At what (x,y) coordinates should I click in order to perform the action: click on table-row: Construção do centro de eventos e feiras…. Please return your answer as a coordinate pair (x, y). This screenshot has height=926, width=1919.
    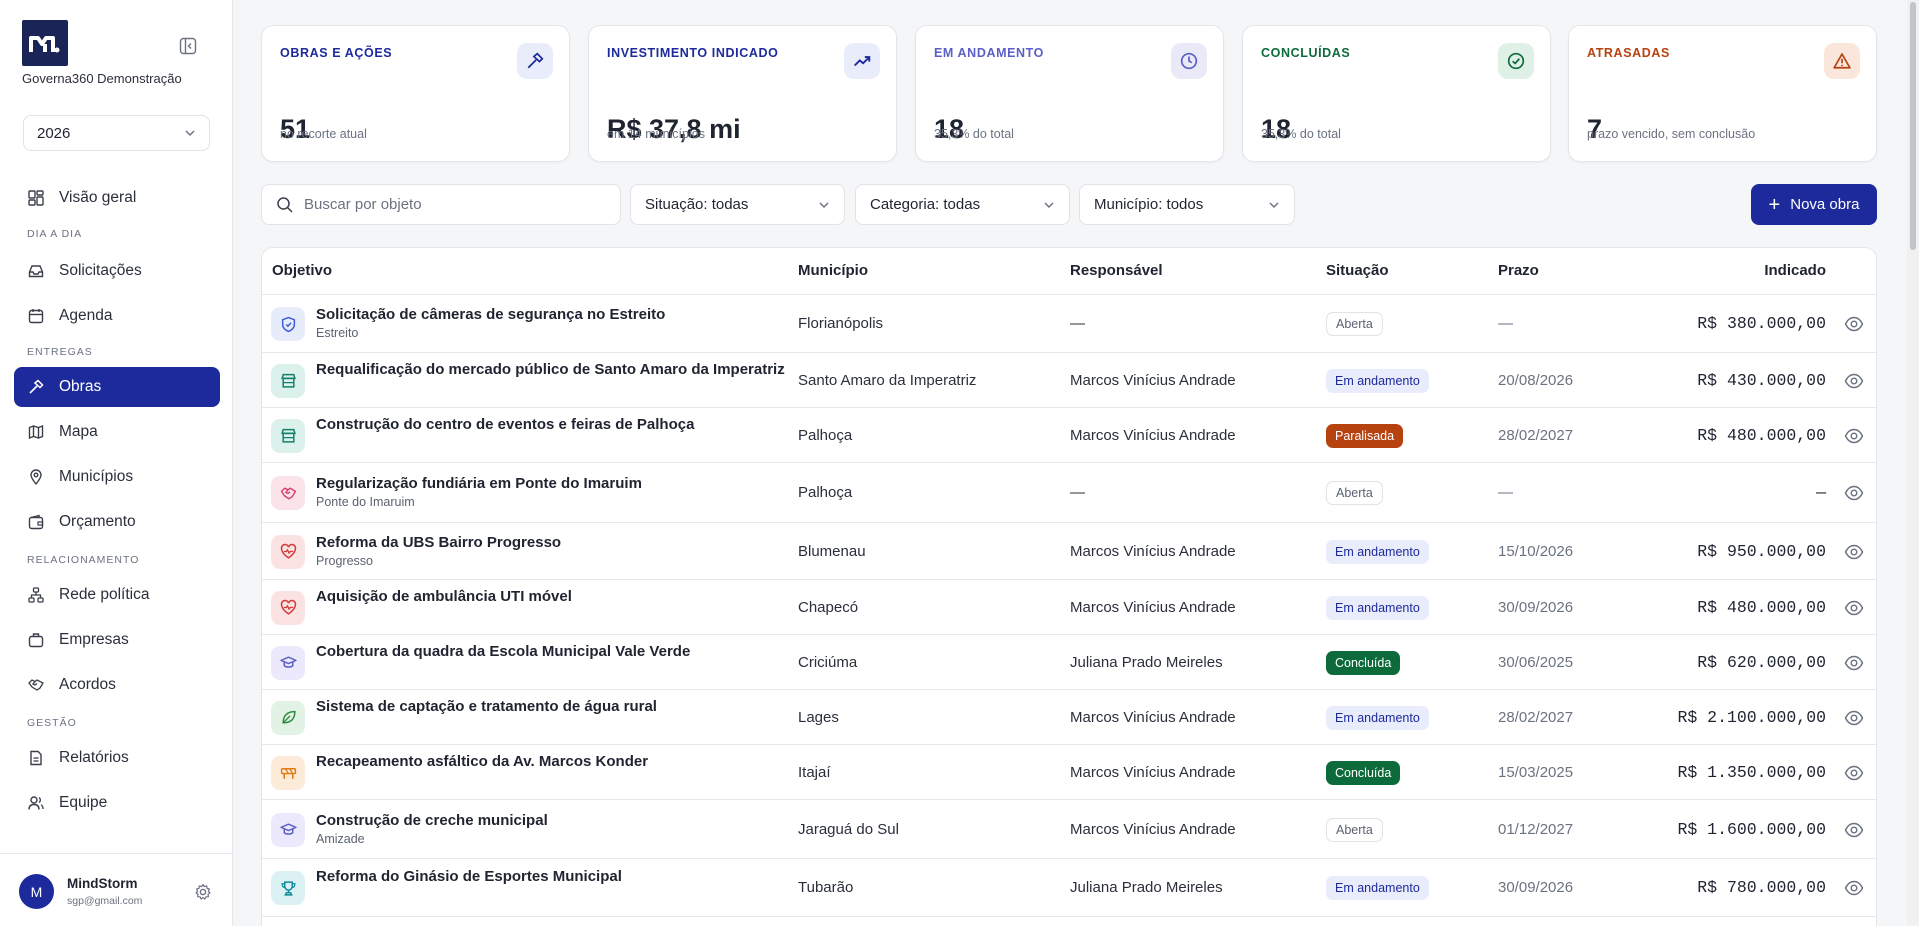
    Looking at the image, I should click on (1069, 435).